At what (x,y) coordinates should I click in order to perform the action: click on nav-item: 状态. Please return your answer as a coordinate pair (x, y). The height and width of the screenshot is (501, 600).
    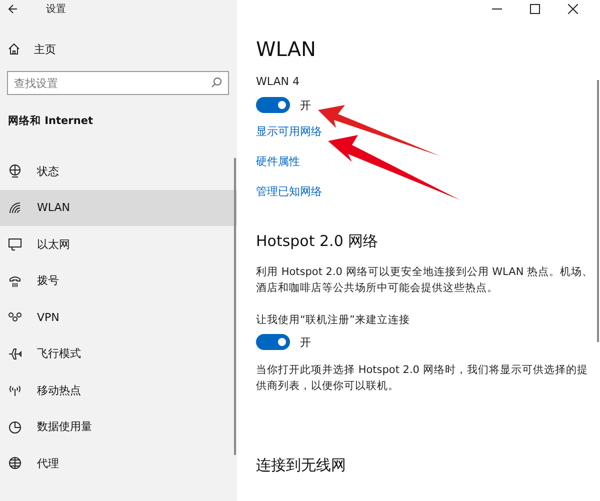
    Looking at the image, I should click on (118, 171).